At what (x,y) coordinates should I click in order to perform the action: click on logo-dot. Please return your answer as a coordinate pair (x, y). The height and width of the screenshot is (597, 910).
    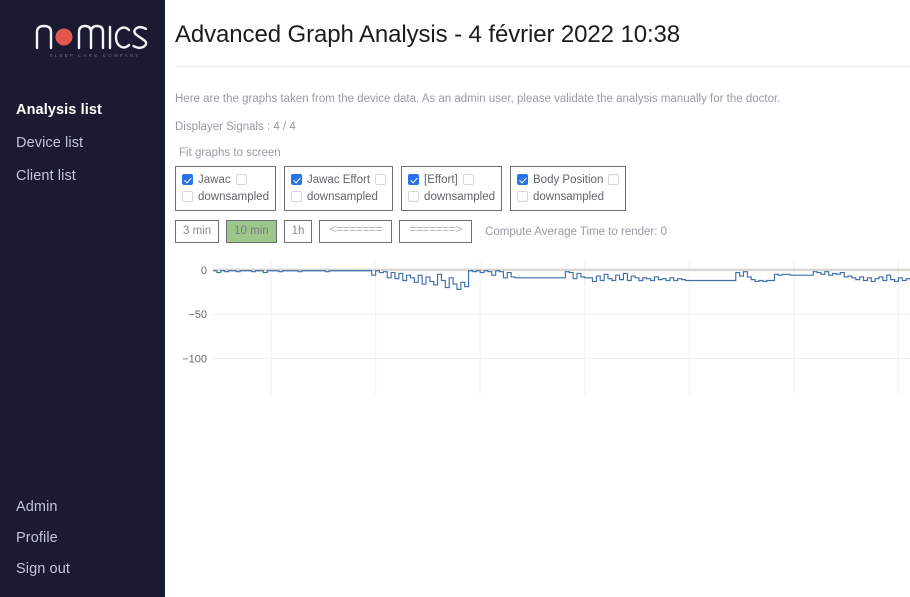
    Looking at the image, I should click on (64, 37).